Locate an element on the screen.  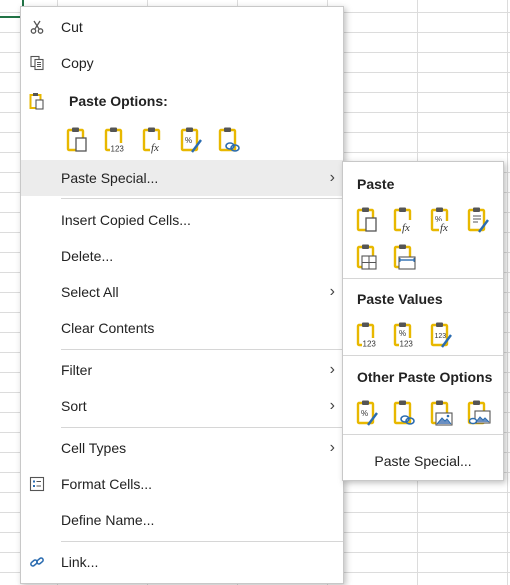
sort-label: Sort is located at coordinates (74, 406).